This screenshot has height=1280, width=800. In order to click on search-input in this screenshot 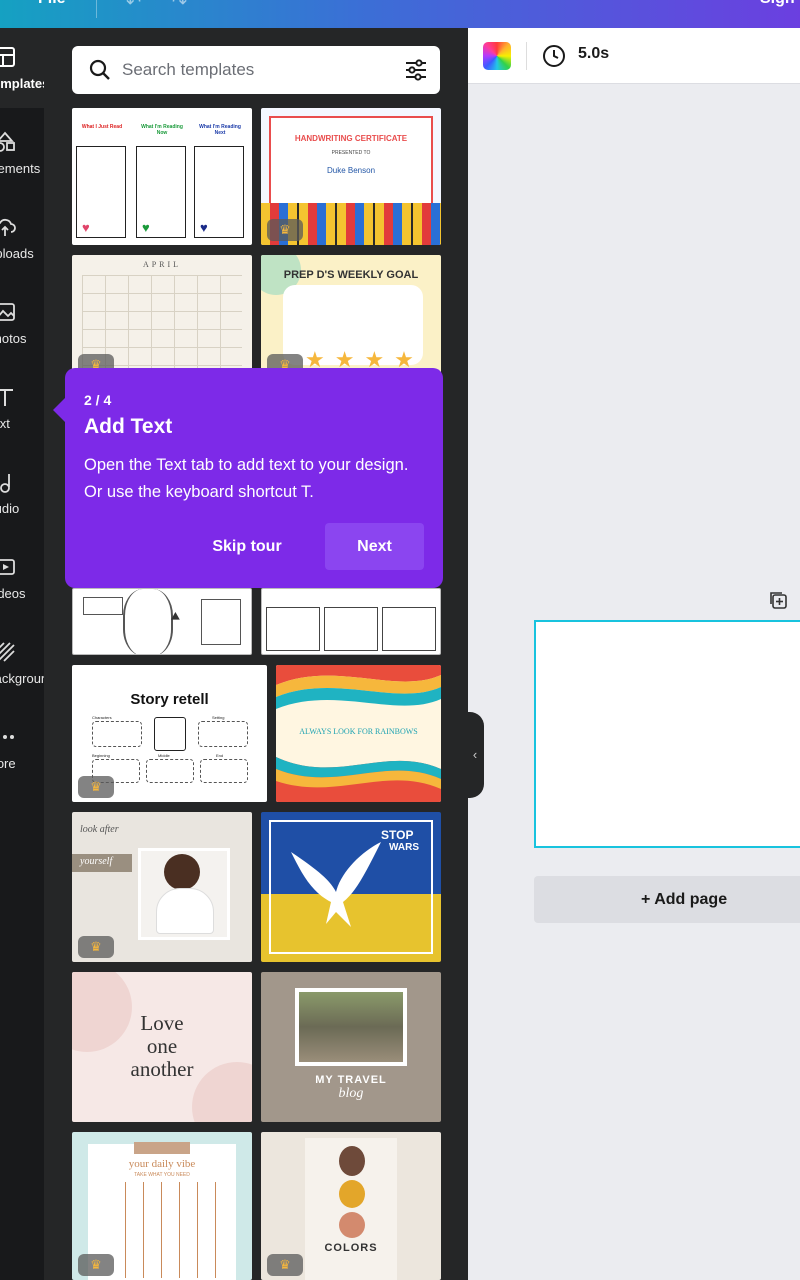, I will do `click(257, 70)`.